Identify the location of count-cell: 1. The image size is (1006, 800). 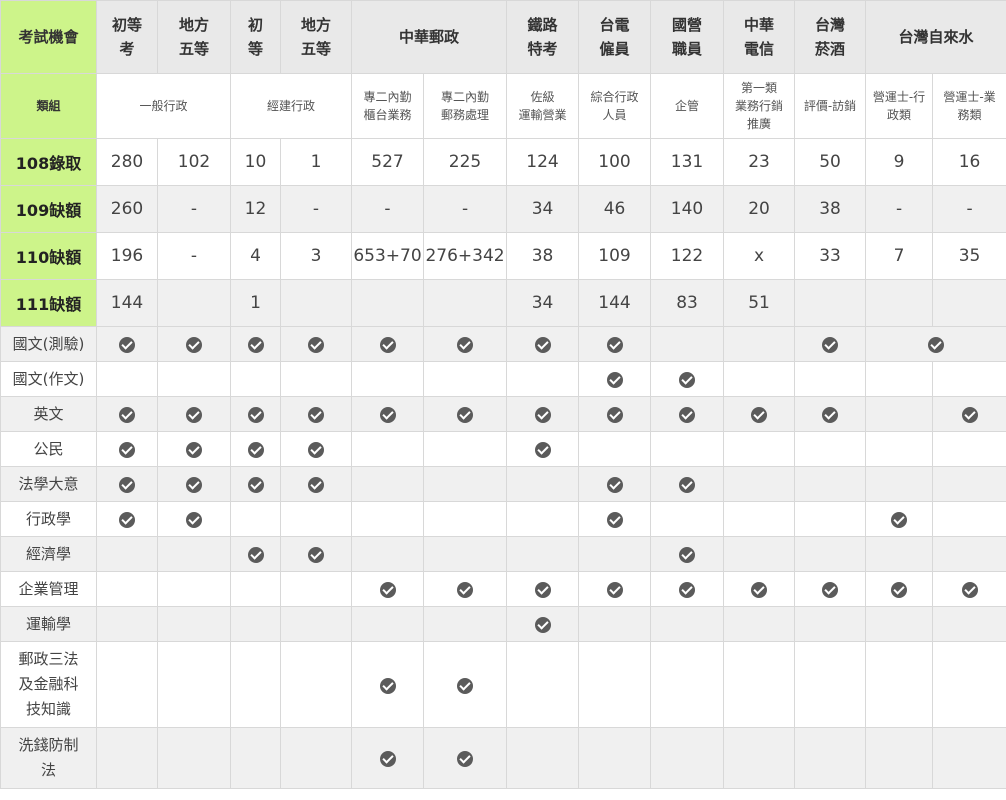
(255, 303).